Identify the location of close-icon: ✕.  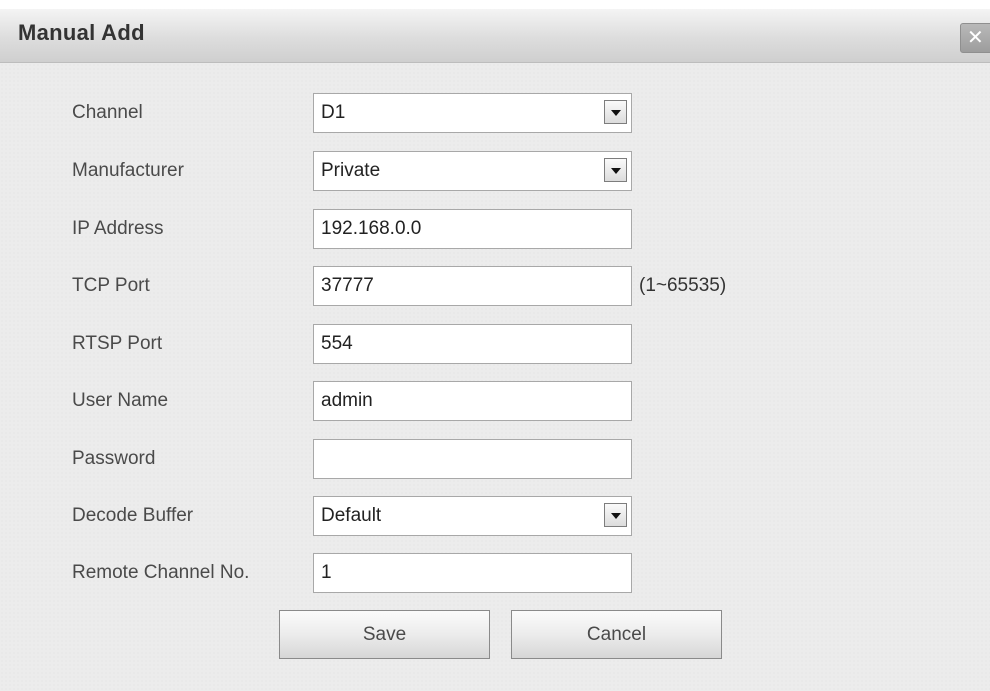
(975, 38).